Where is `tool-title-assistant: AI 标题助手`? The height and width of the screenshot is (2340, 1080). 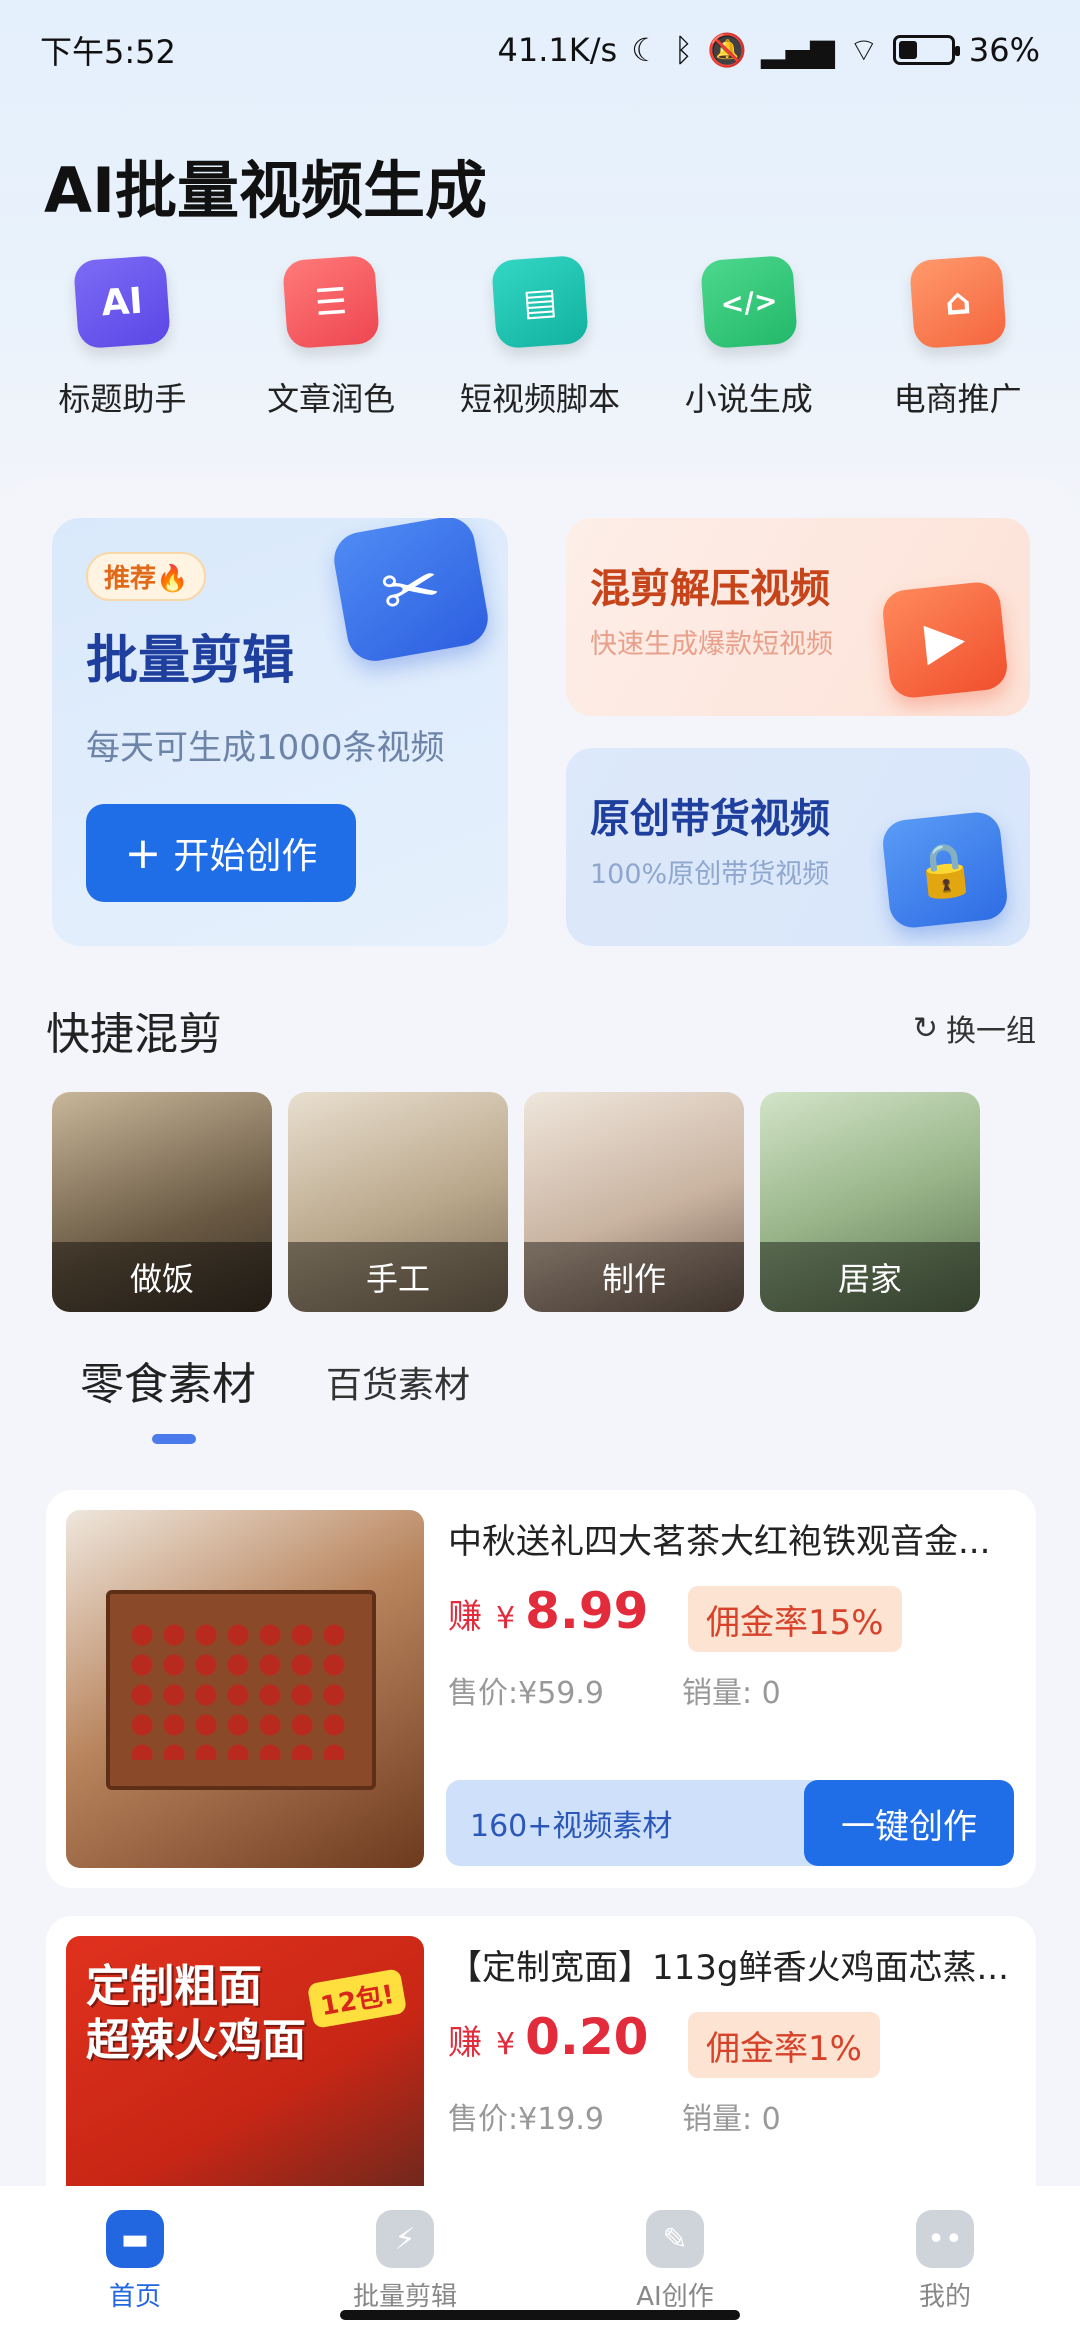
tool-title-assistant: AI 标题助手 is located at coordinates (122, 337).